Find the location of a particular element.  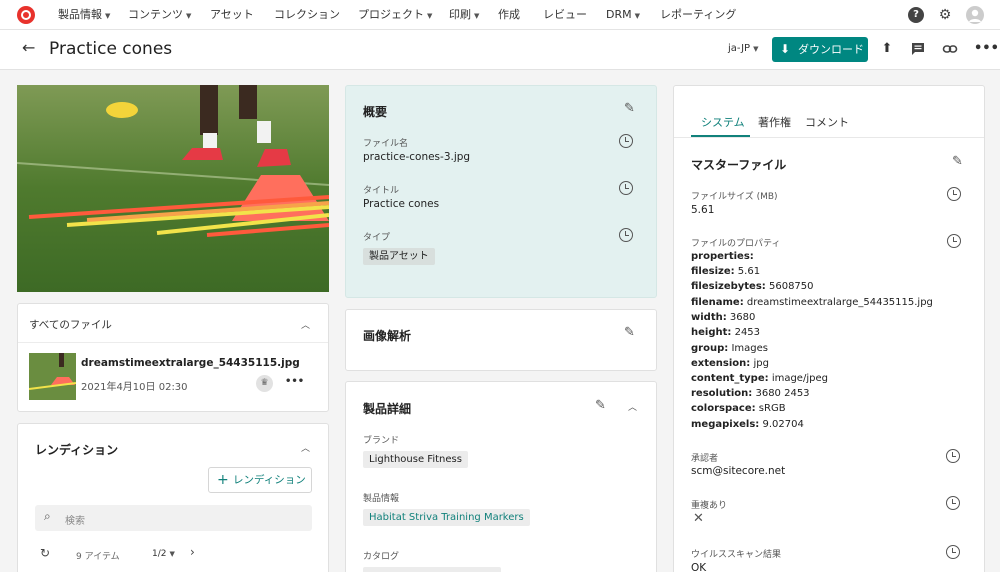

image-analysis-panel: 画像解析 ✎ is located at coordinates (501, 340).